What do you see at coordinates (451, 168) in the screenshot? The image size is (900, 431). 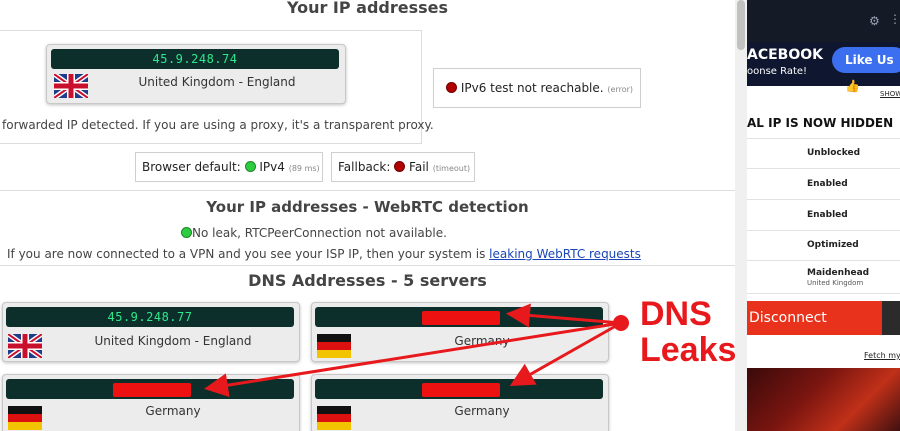 I see `fallback-note: (timeout)` at bounding box center [451, 168].